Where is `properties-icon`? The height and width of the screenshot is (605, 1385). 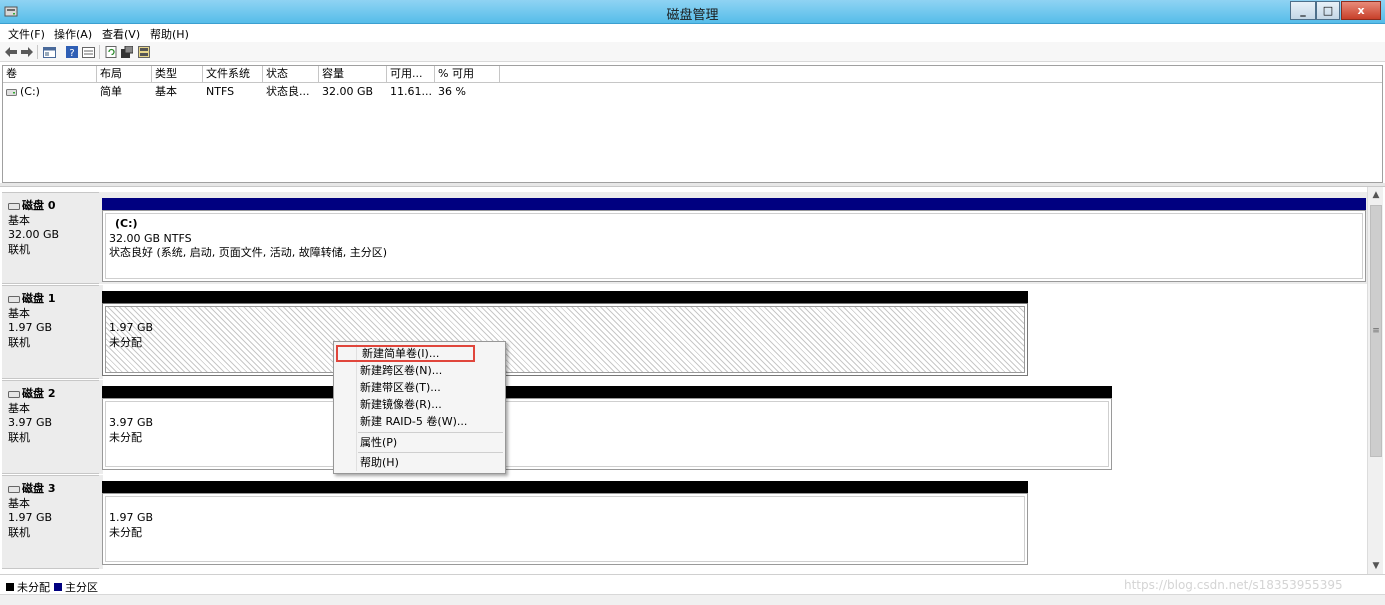
properties-icon is located at coordinates (127, 52).